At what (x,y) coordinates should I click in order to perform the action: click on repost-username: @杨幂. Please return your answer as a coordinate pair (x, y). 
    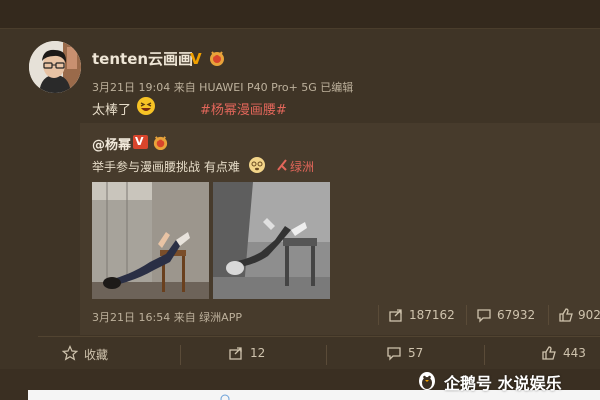
    Looking at the image, I should click on (111, 143).